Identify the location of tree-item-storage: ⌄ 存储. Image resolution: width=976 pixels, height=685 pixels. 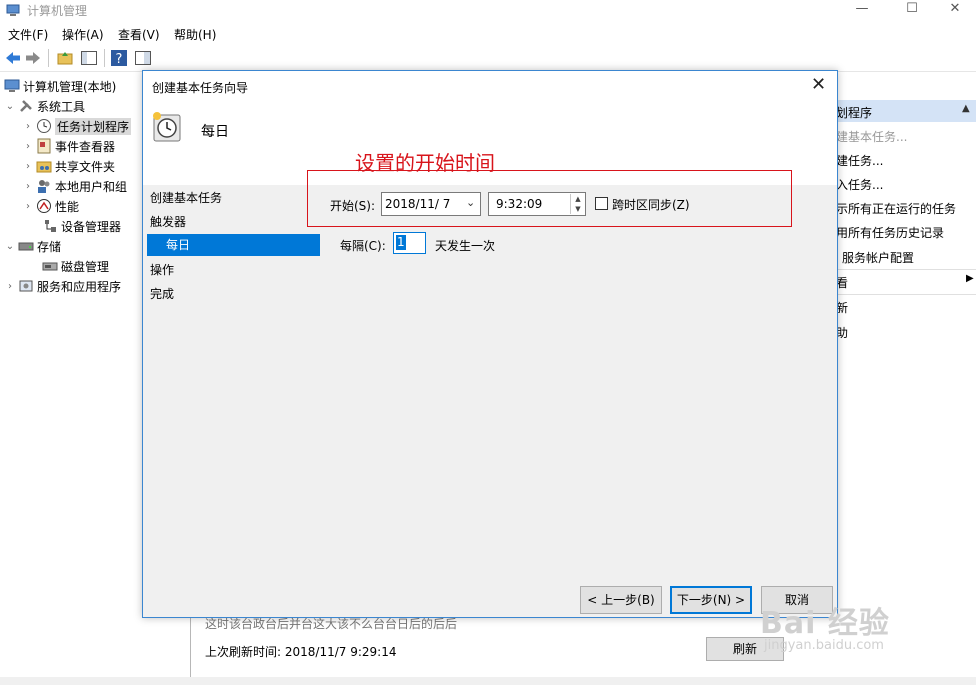
(32, 246).